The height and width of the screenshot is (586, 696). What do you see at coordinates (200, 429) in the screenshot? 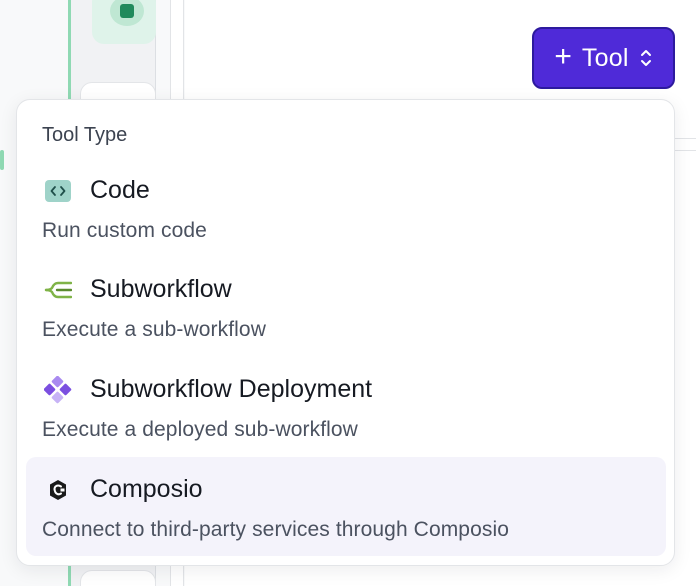
I see `menu-item-description: Execute a deployed sub-workflow` at bounding box center [200, 429].